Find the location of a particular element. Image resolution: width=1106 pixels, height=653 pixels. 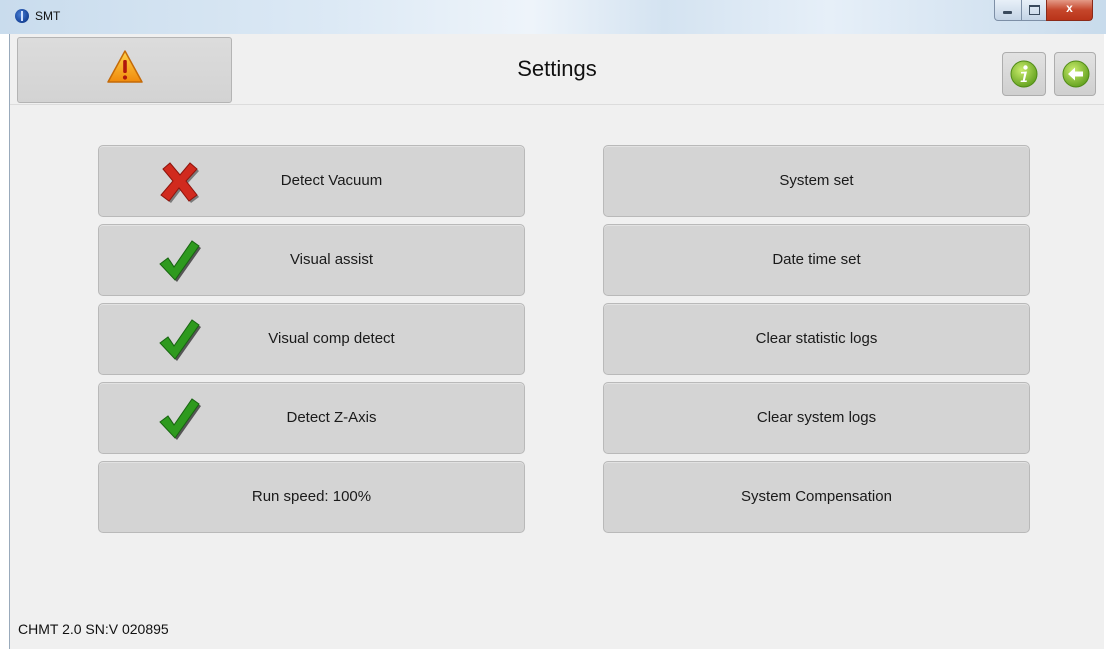

back-arrow-icon is located at coordinates (1076, 74).